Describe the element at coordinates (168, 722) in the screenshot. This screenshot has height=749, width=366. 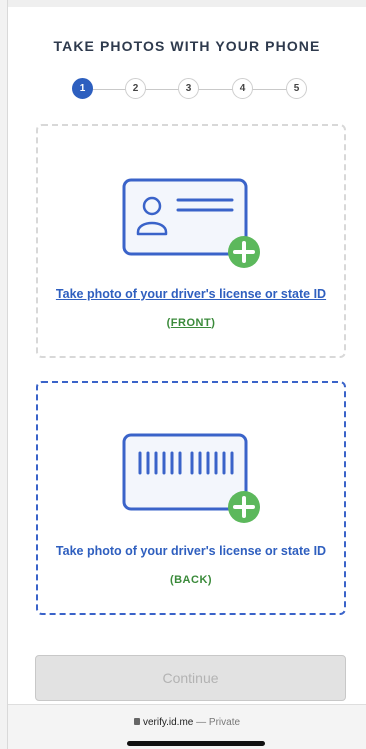
I see `url-domain: verify.id.me` at that location.